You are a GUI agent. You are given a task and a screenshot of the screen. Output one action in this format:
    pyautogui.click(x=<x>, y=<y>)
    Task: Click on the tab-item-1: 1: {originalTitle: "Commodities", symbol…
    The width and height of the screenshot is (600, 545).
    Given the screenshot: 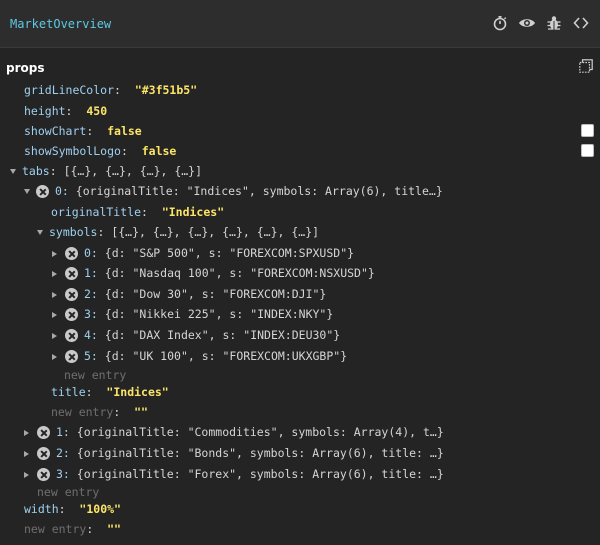 What is the action you would take?
    pyautogui.click(x=234, y=432)
    